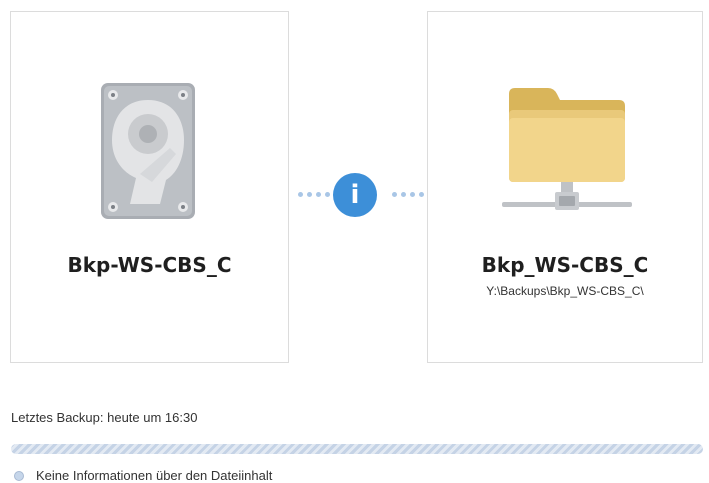  What do you see at coordinates (408, 194) in the screenshot?
I see `connector-dots-right` at bounding box center [408, 194].